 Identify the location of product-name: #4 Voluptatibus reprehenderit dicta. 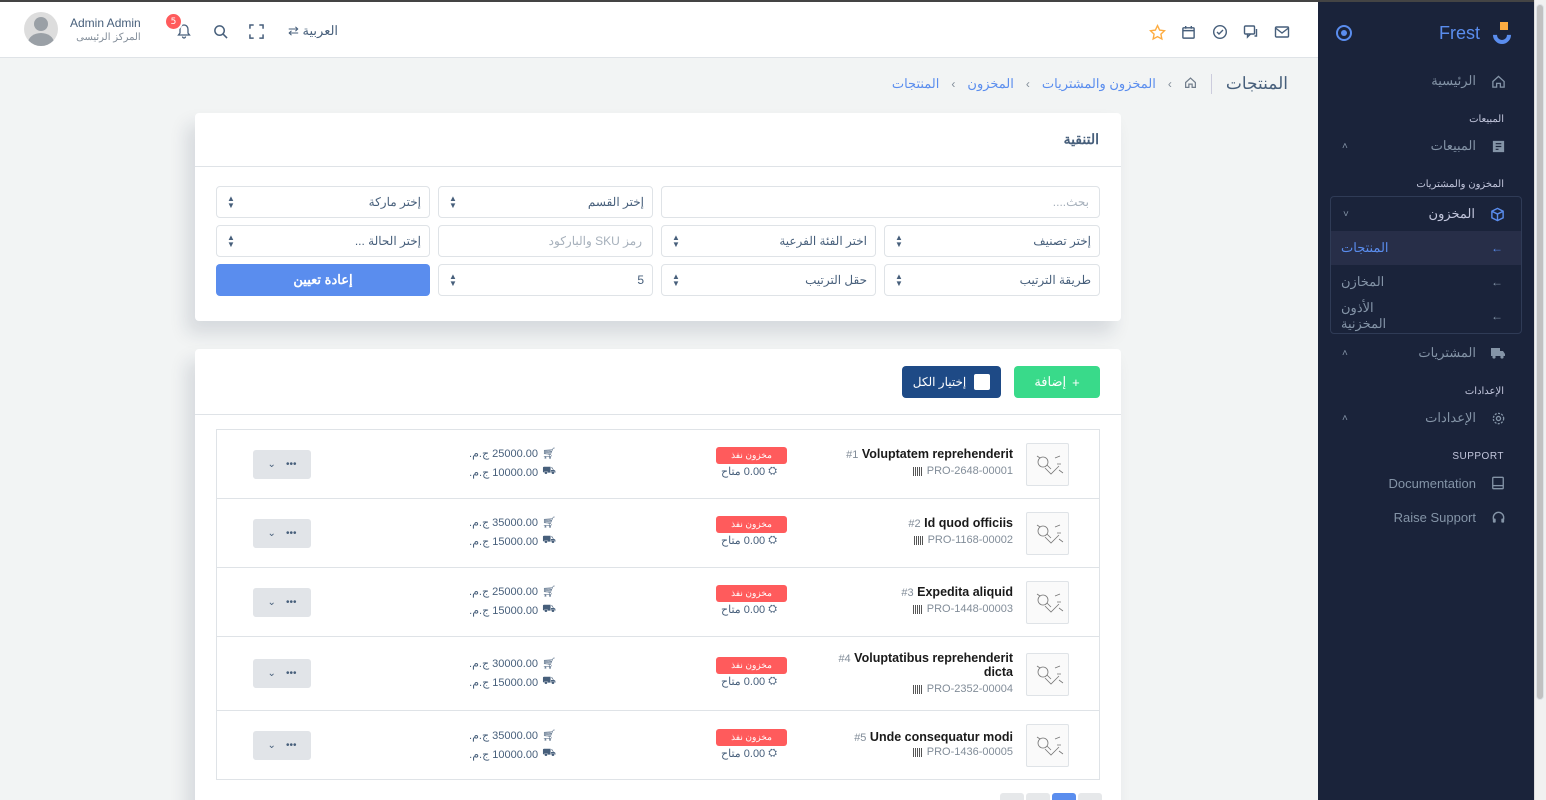
(913, 665).